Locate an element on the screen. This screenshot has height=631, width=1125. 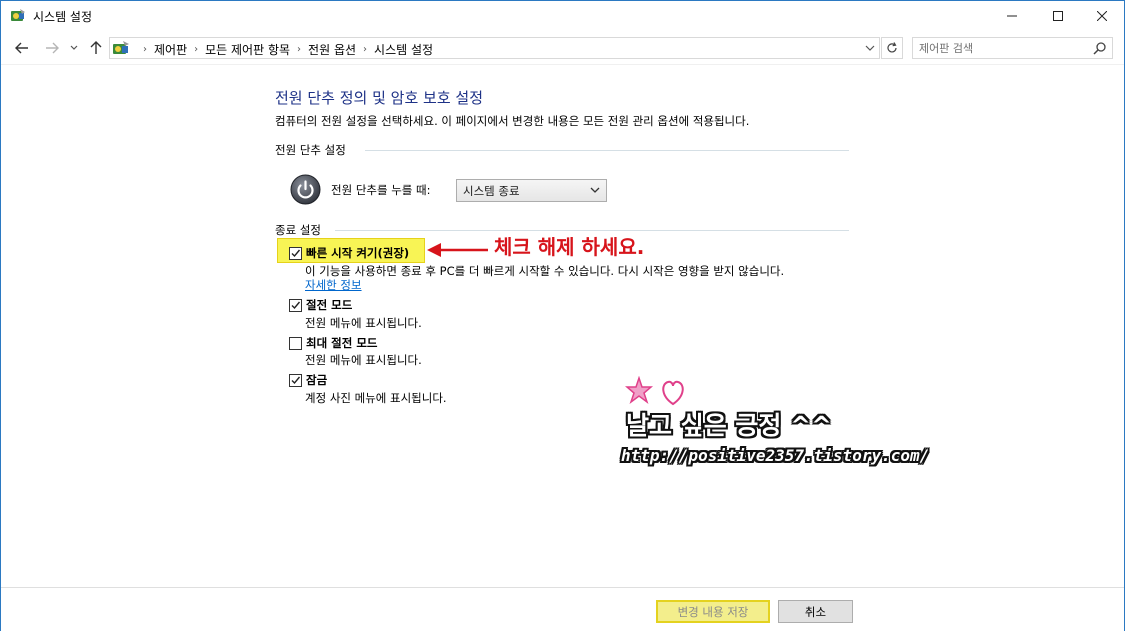
sleep-label: 절전 모드 is located at coordinates (329, 305).